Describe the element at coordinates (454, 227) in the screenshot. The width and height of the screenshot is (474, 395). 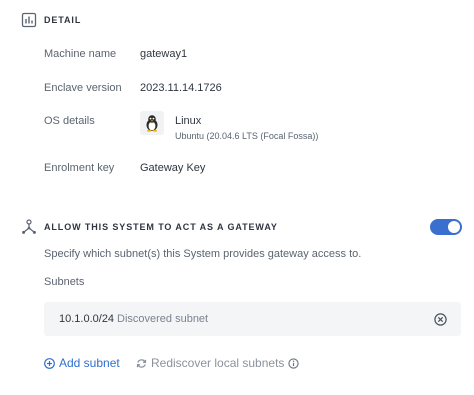
I see `toggle-knob` at that location.